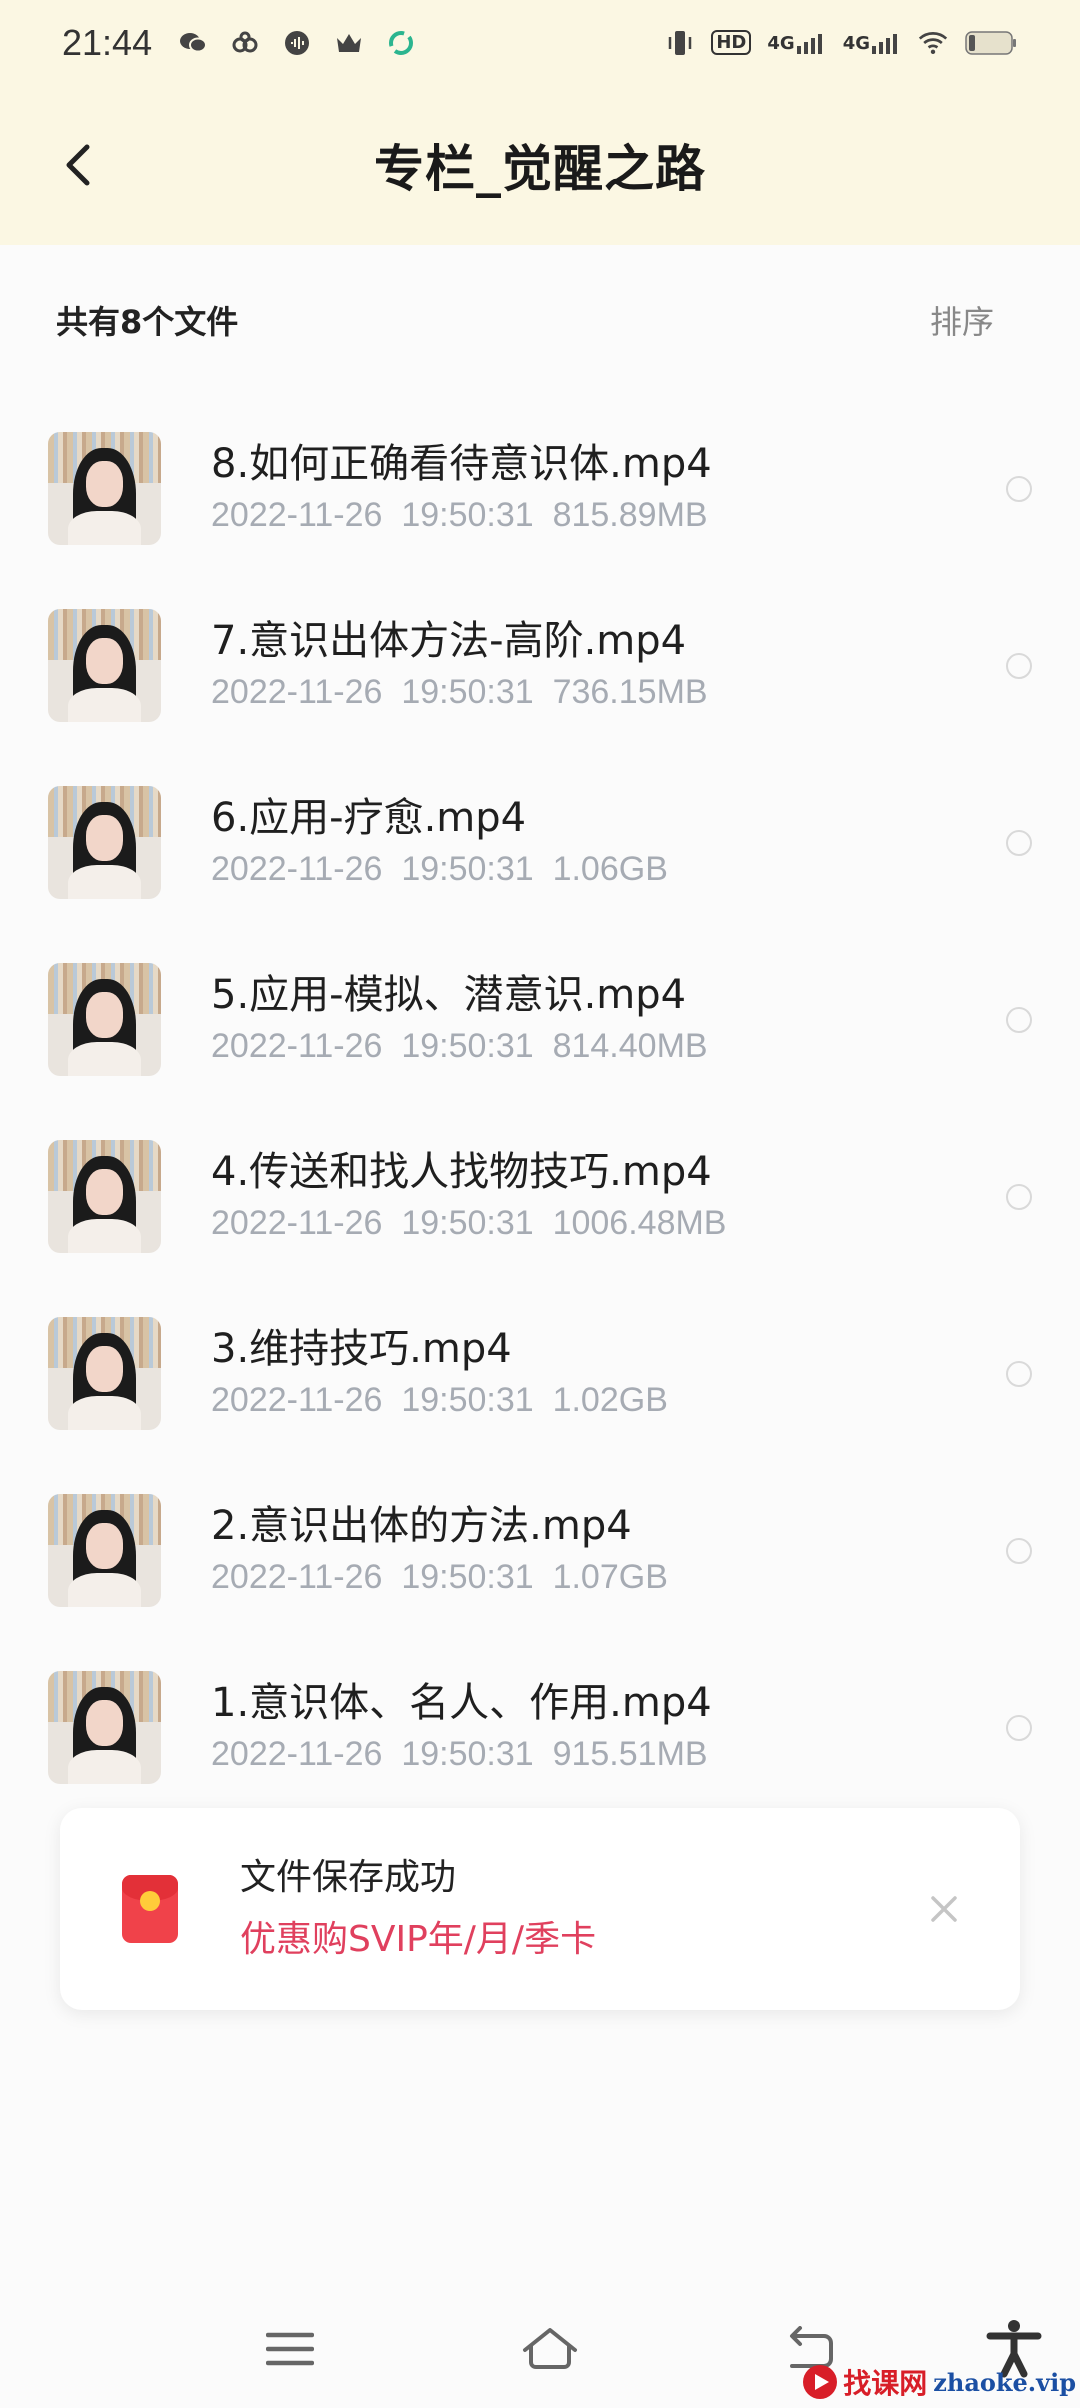  I want to click on file-meta: 2022-11-26 19:50:31 1.06GB, so click(645, 869).